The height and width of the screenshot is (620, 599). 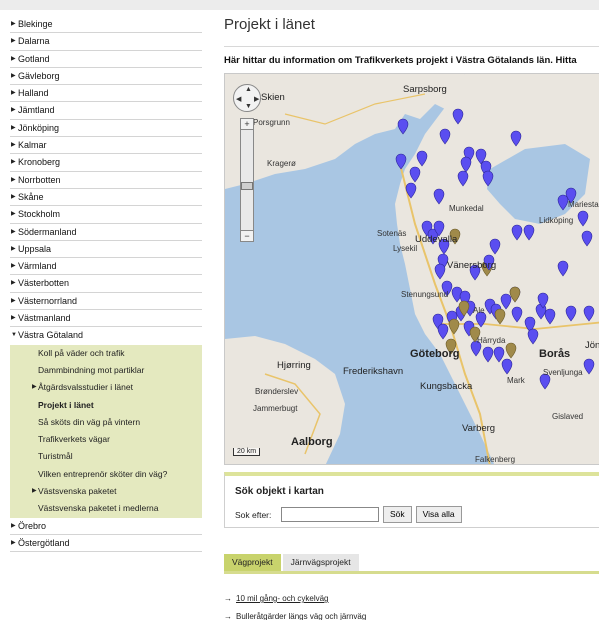 What do you see at coordinates (563, 372) in the screenshot?
I see `map-label-svenljunga: Svenljunga` at bounding box center [563, 372].